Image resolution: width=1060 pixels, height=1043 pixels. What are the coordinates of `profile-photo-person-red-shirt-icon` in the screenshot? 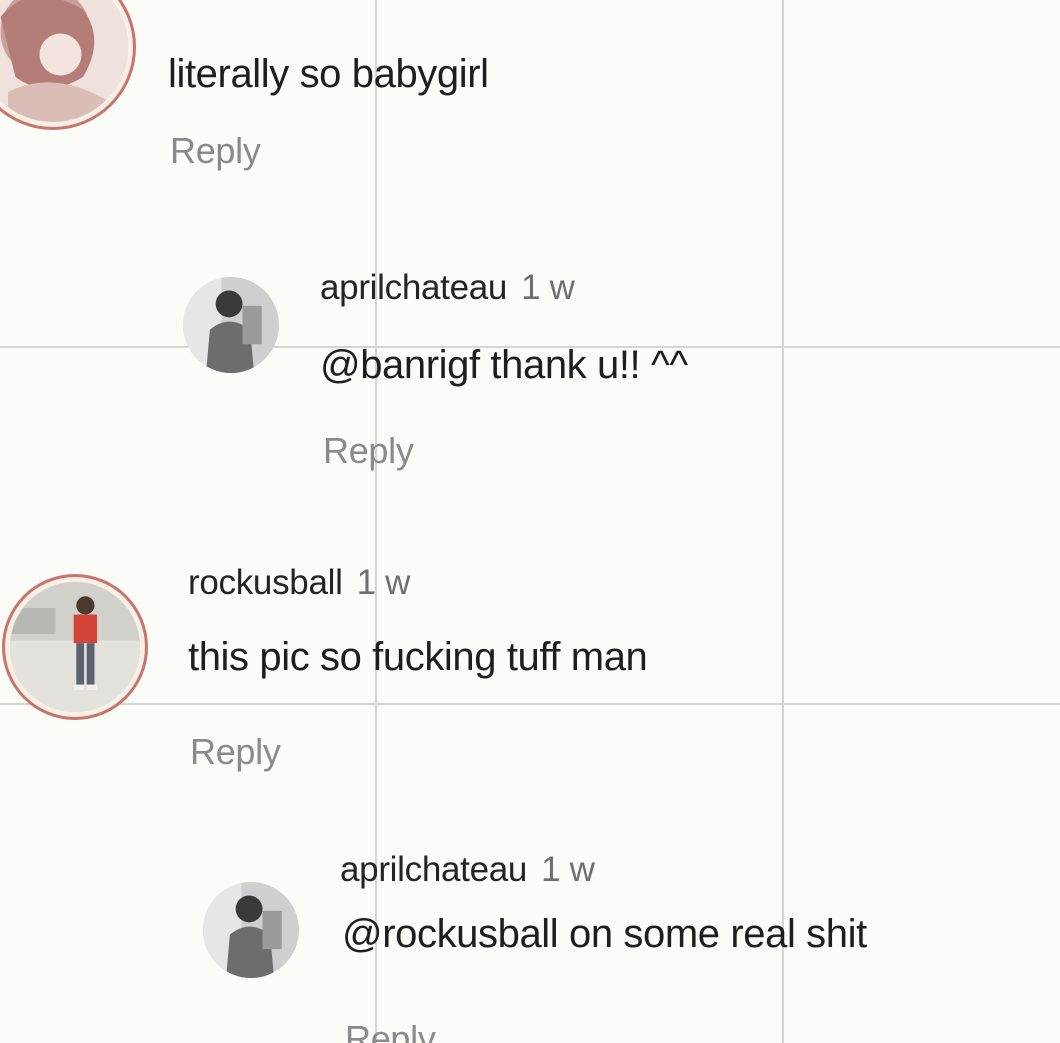 It's located at (75, 647).